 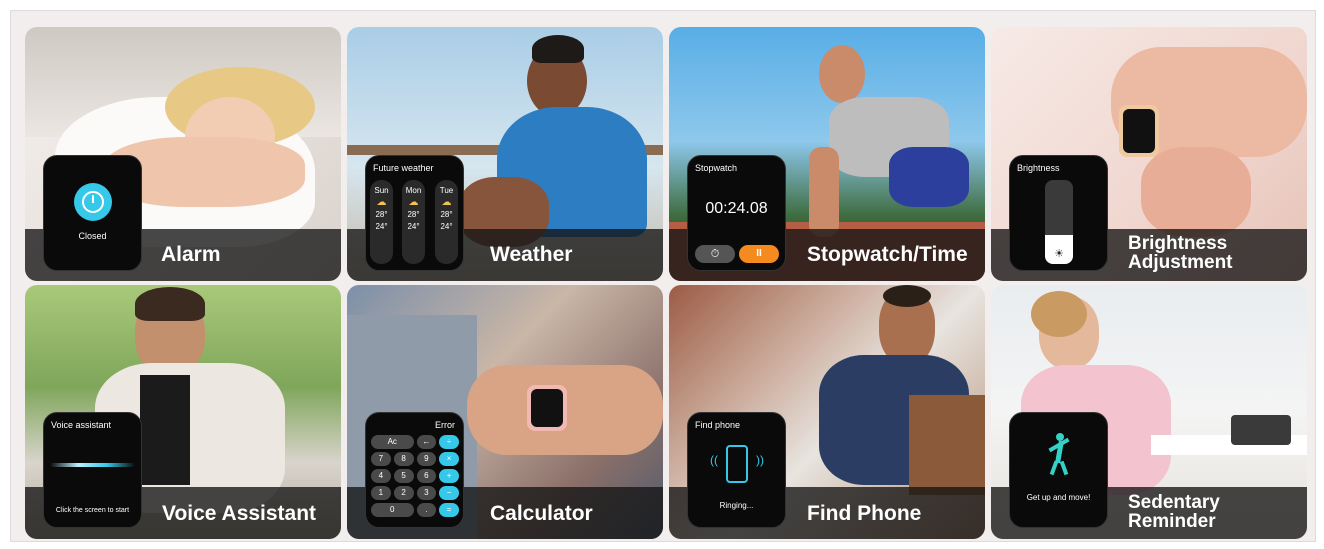 What do you see at coordinates (381, 459) in the screenshot?
I see `calc-key: 7` at bounding box center [381, 459].